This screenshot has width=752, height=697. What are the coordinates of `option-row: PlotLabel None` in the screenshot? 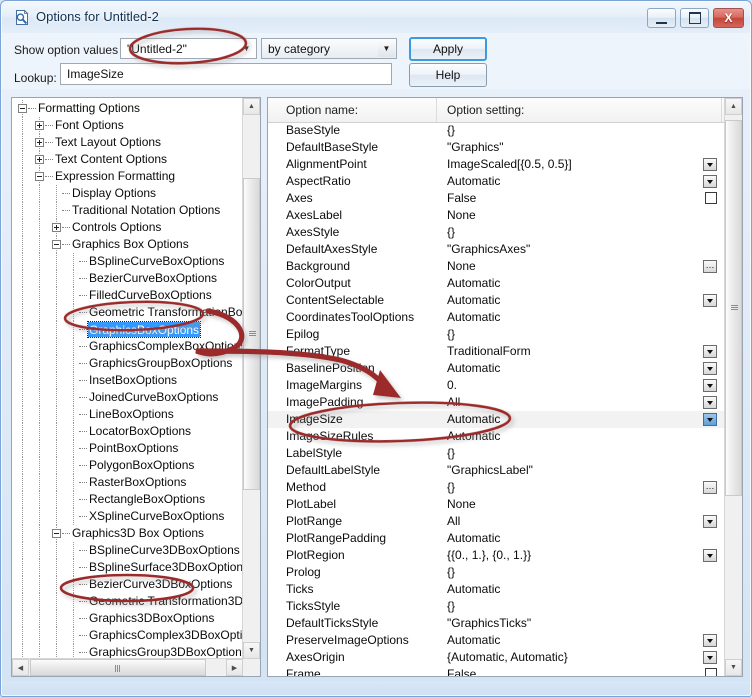 It's located at (497, 504).